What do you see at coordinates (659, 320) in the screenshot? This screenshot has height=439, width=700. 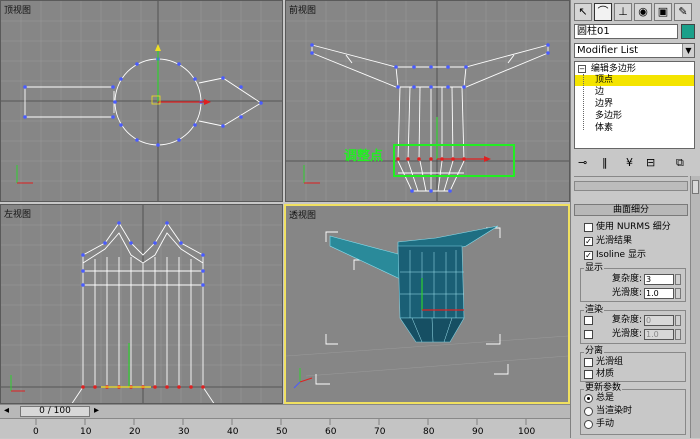 I see `render-iterations-field: 0` at bounding box center [659, 320].